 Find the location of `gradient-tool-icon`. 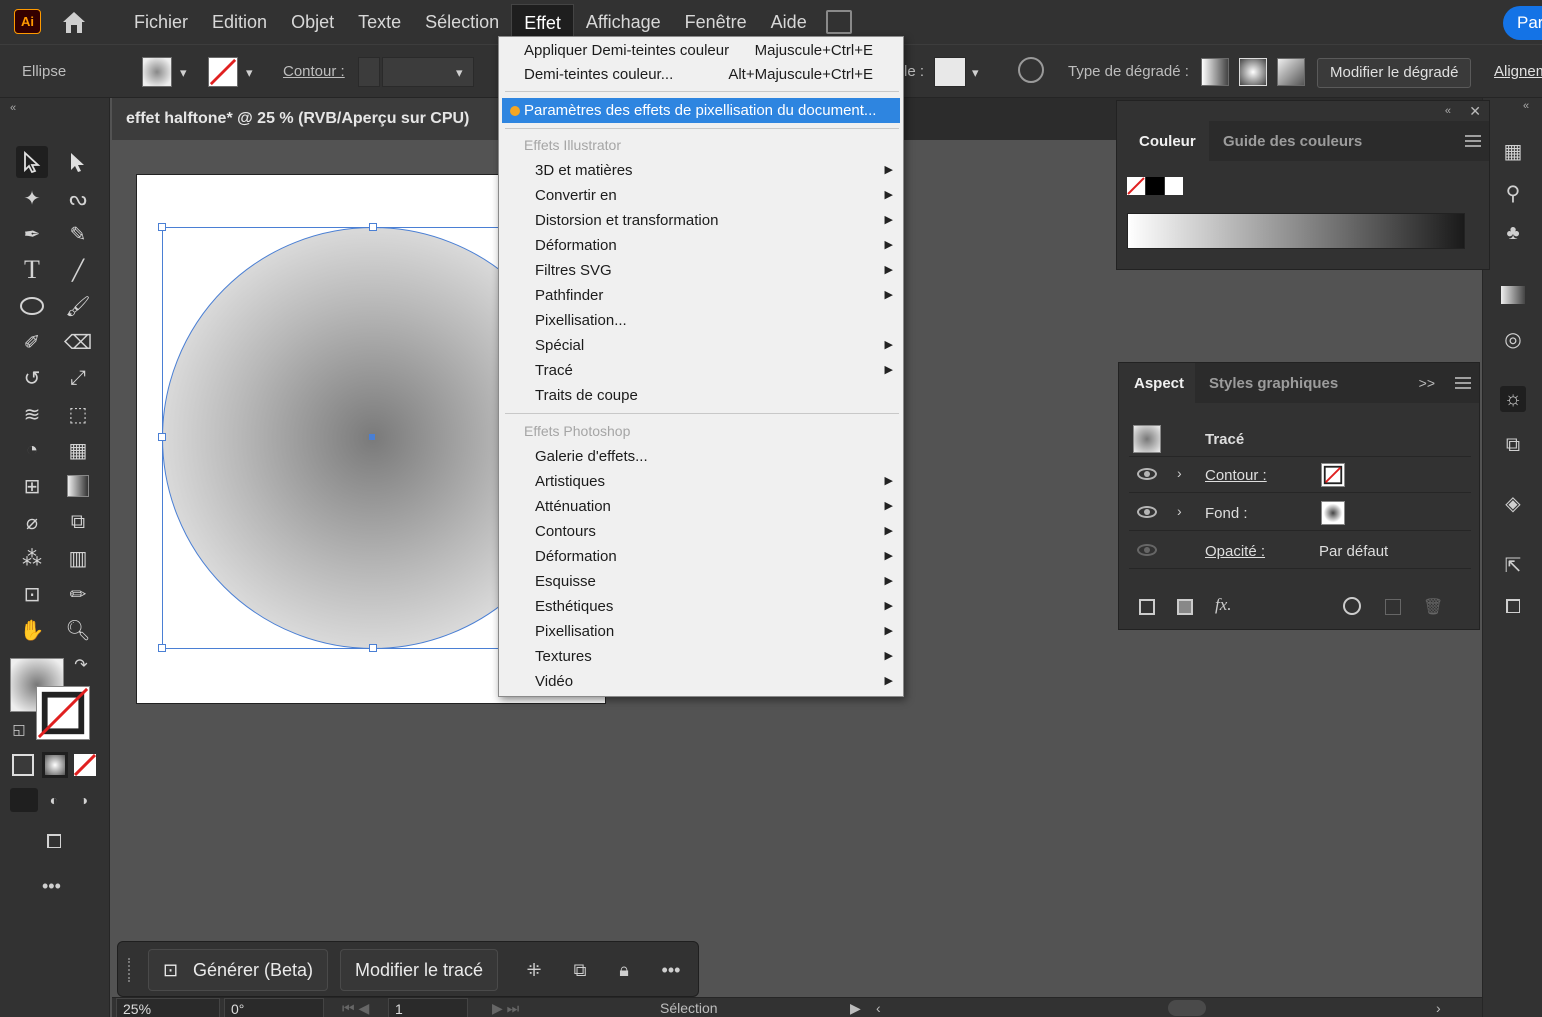

gradient-tool-icon is located at coordinates (78, 486).